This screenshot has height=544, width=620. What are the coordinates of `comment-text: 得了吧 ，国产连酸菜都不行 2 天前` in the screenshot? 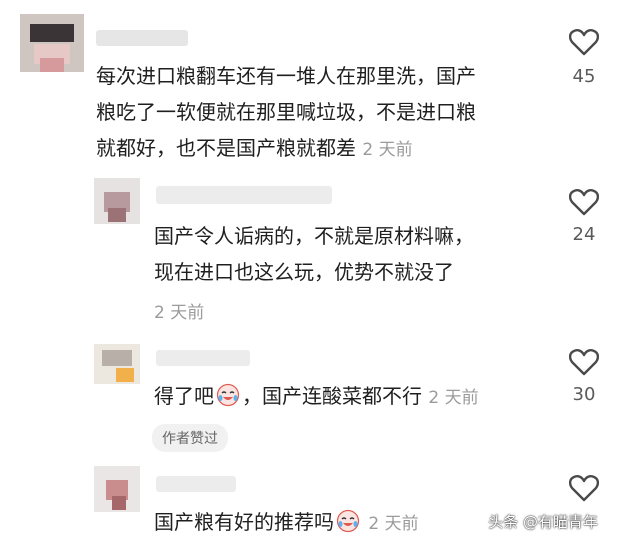 It's located at (316, 395).